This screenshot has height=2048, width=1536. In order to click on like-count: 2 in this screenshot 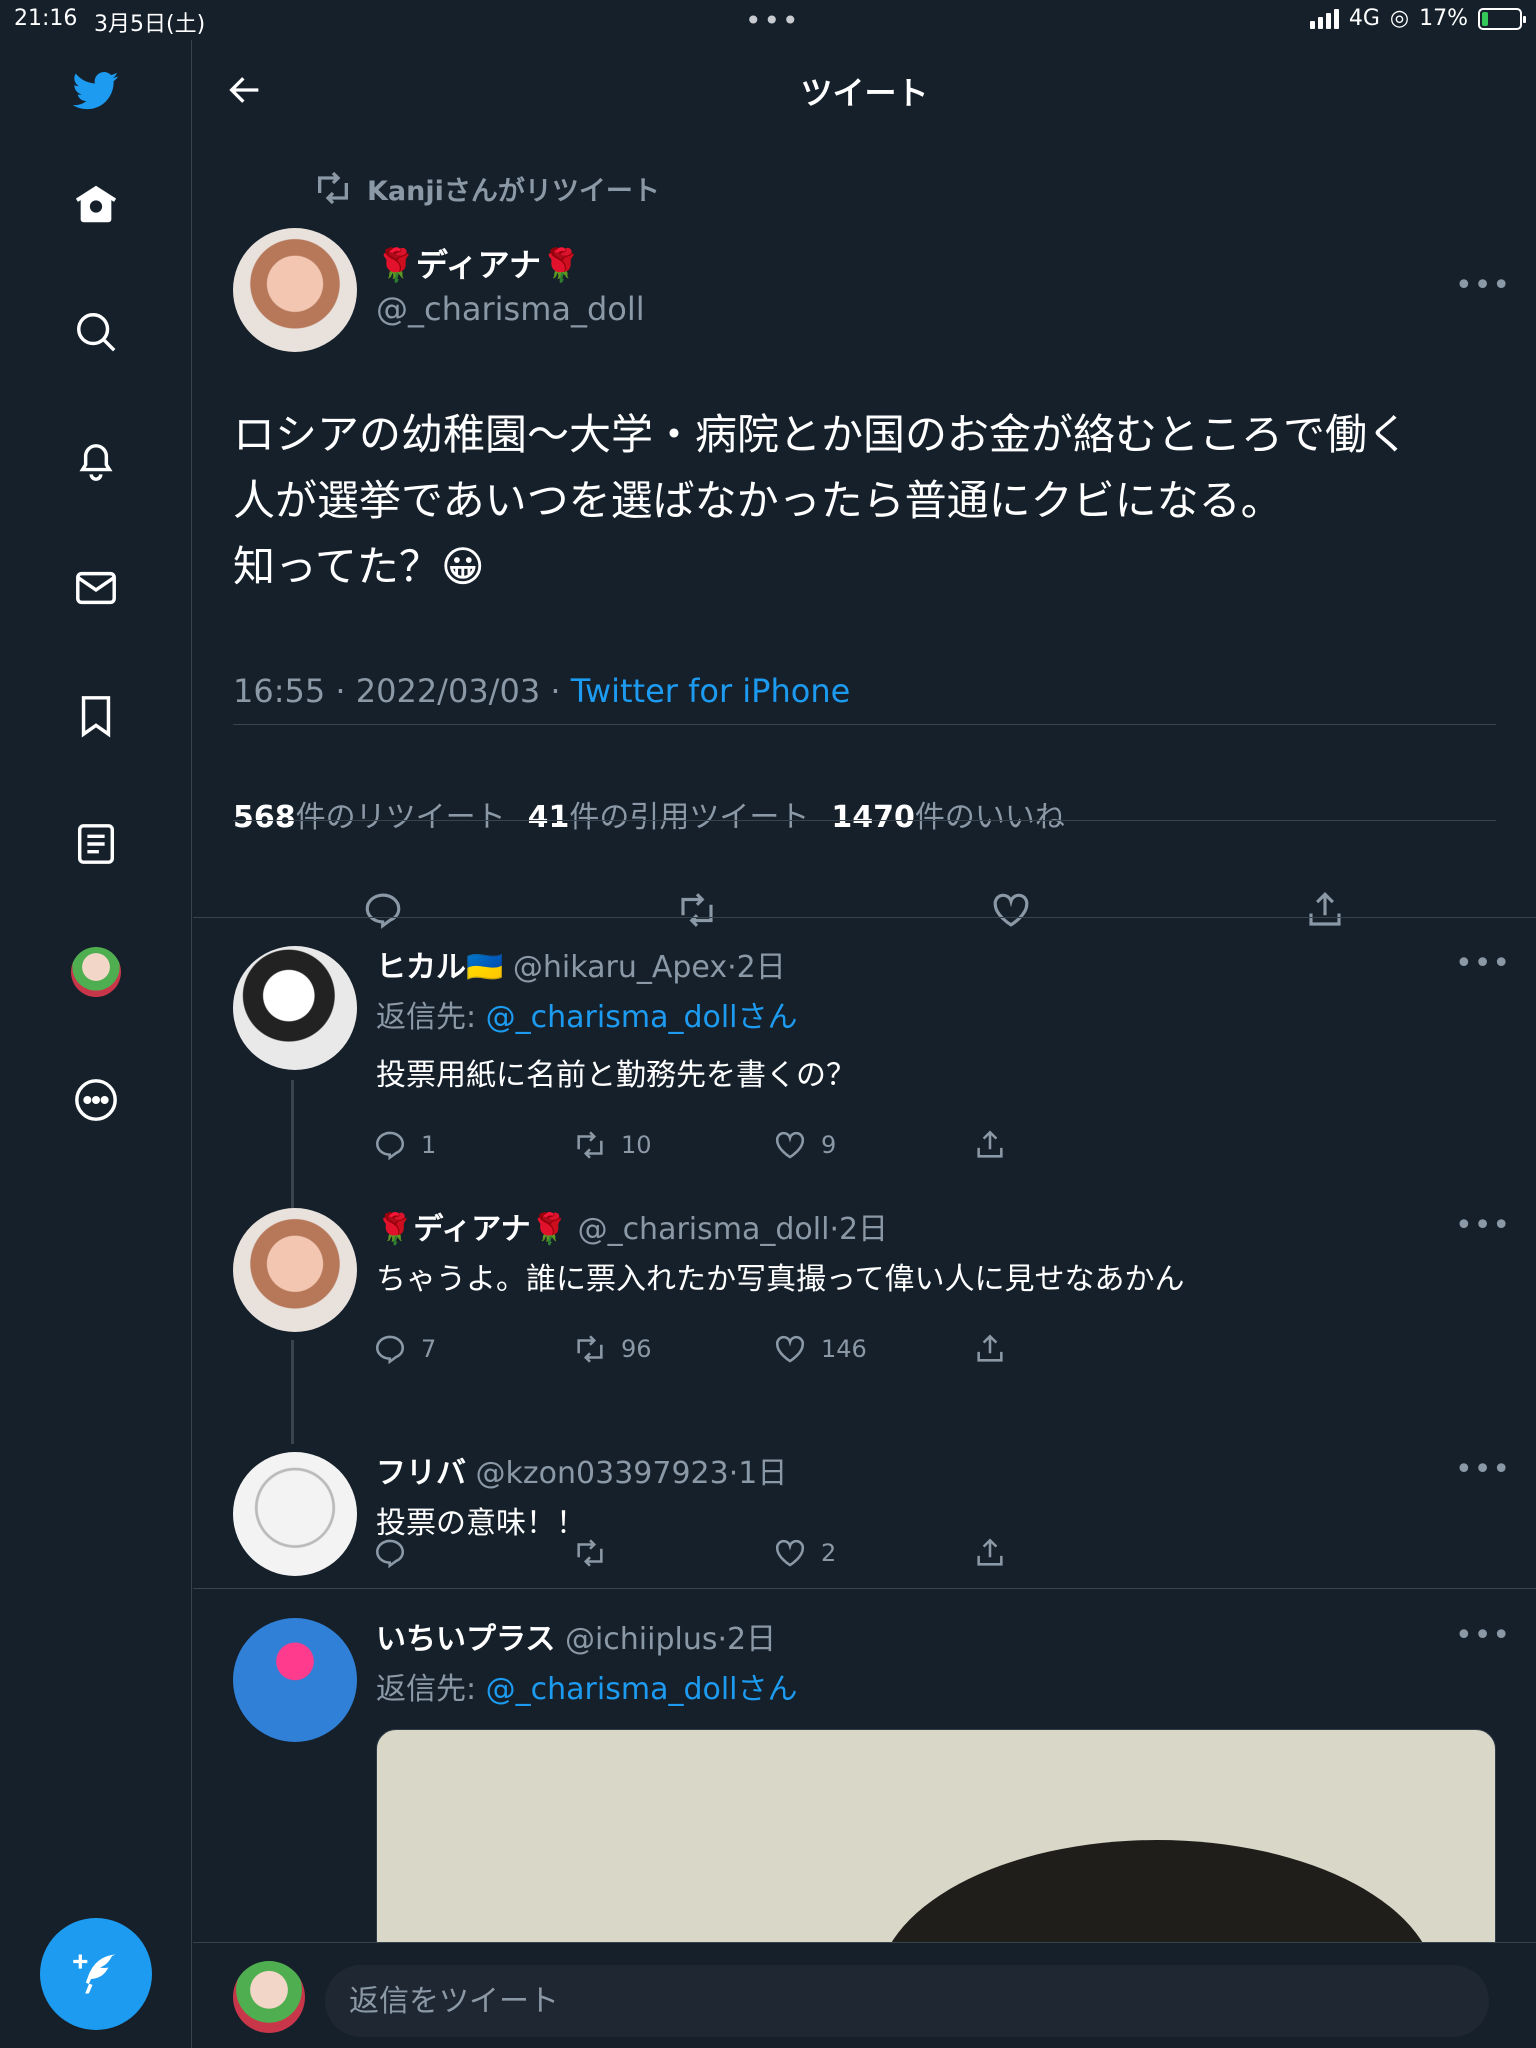, I will do `click(829, 1553)`.